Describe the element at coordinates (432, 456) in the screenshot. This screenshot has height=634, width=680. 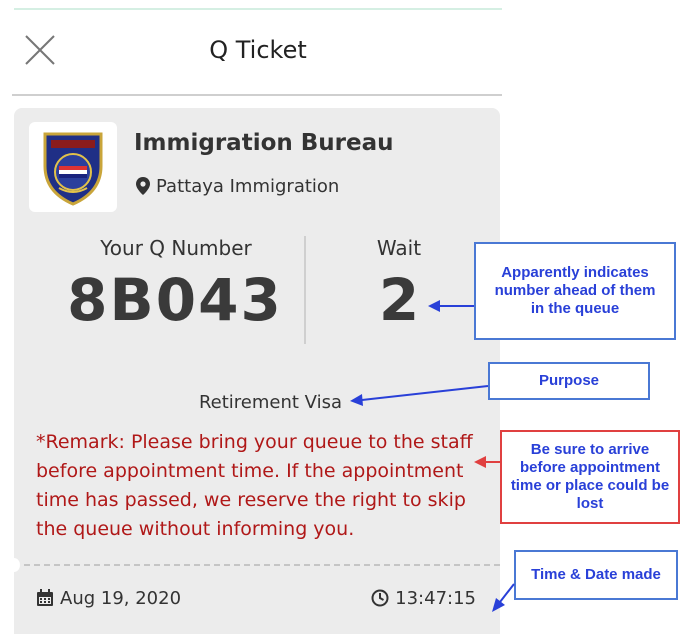
I see `annotation-arrows` at that location.